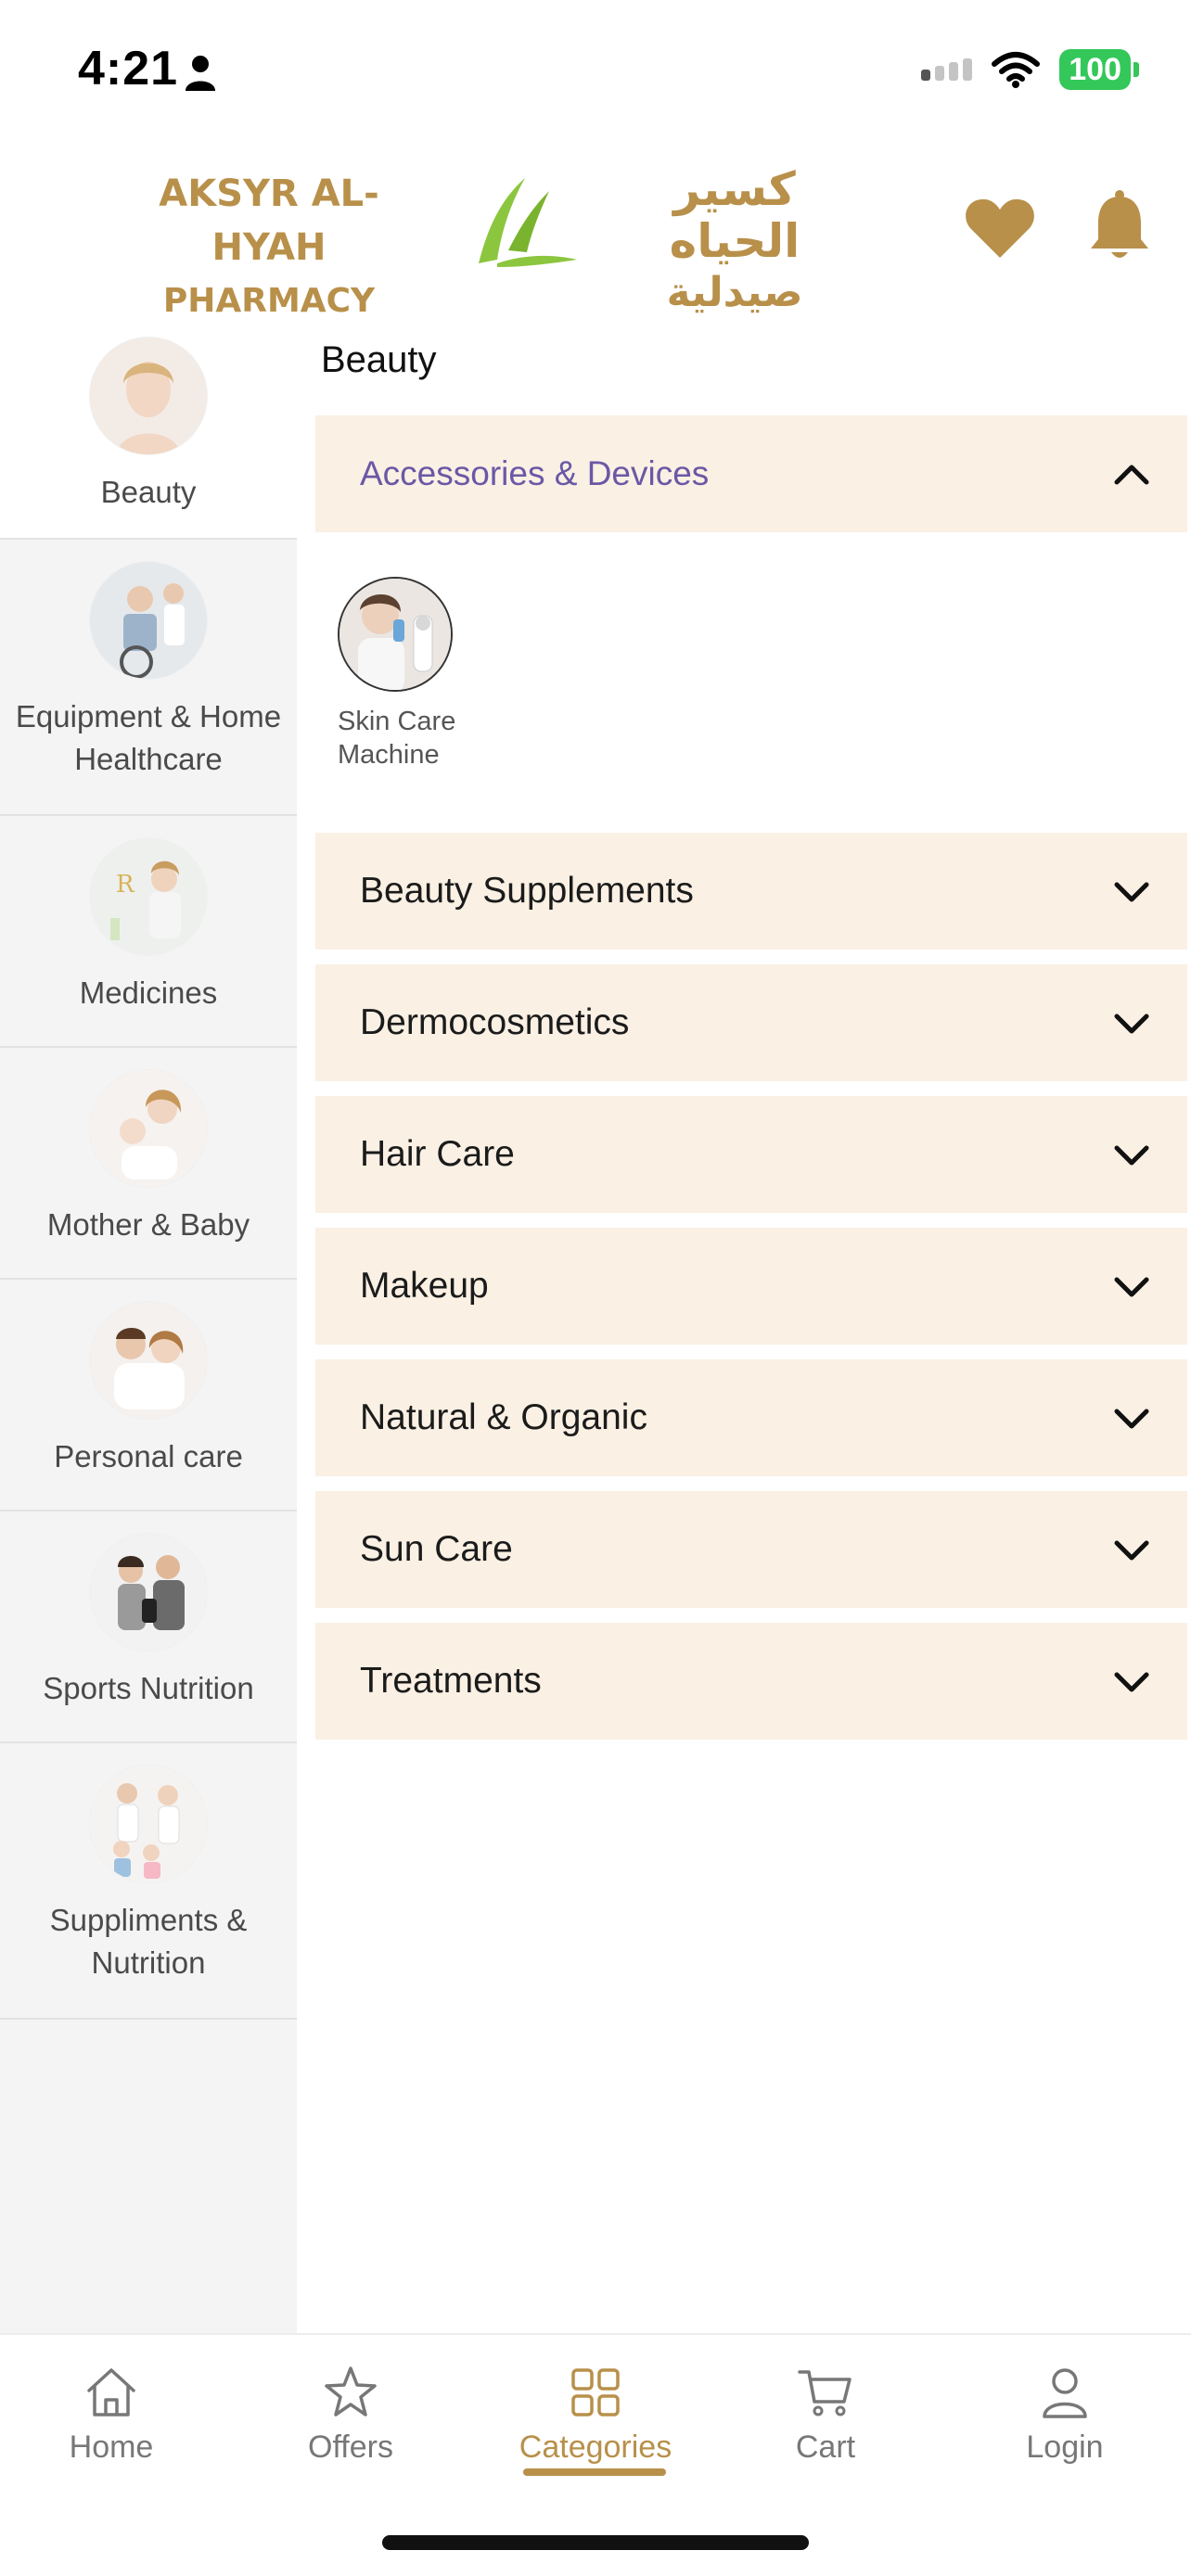 This screenshot has width=1191, height=2576. I want to click on sidebar-item-mother-baby: Mother & Baby, so click(148, 1164).